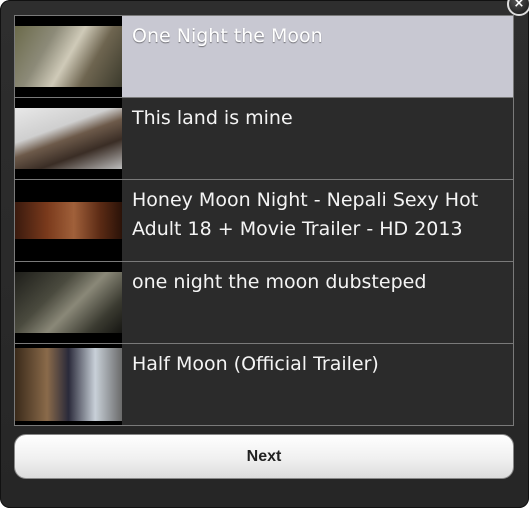 The image size is (529, 508). I want to click on video-title: One Night the Moon, so click(227, 36).